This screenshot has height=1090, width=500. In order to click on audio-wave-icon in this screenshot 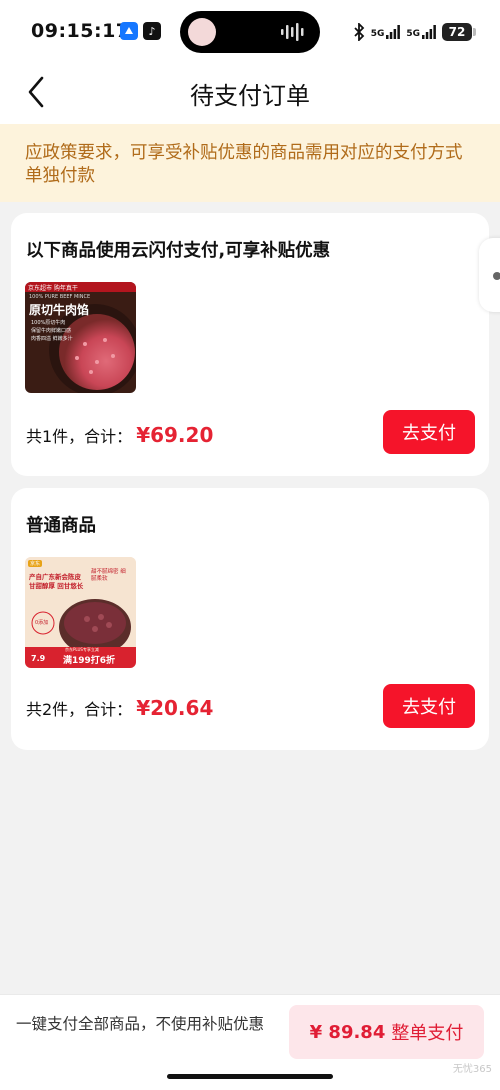, I will do `click(292, 32)`.